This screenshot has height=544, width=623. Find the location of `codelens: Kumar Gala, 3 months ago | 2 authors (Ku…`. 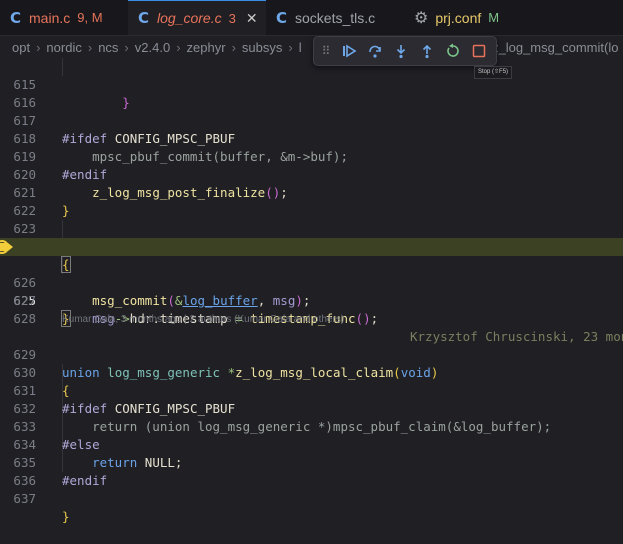

codelens: Kumar Gala, 3 months ago | 2 authors (Ku… is located at coordinates (311, 320).